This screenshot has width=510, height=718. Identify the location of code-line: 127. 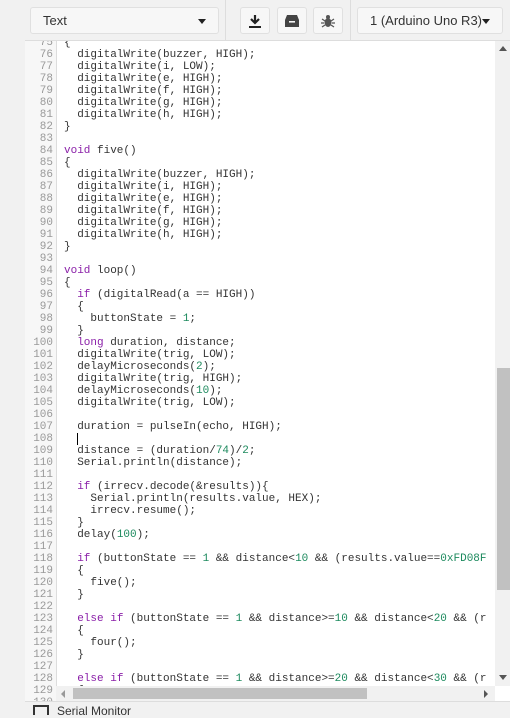
(260, 667).